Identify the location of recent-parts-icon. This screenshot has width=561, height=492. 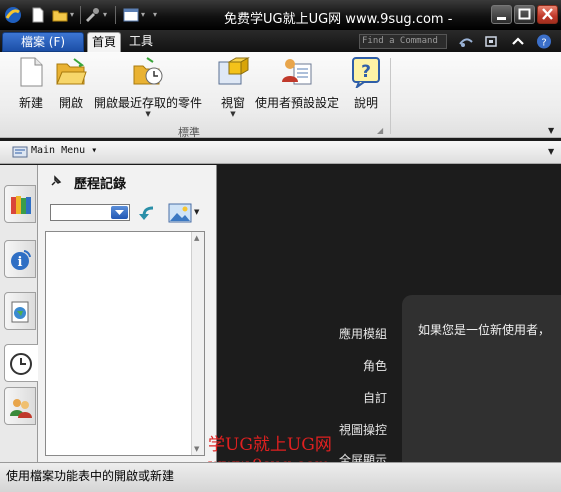
(148, 71).